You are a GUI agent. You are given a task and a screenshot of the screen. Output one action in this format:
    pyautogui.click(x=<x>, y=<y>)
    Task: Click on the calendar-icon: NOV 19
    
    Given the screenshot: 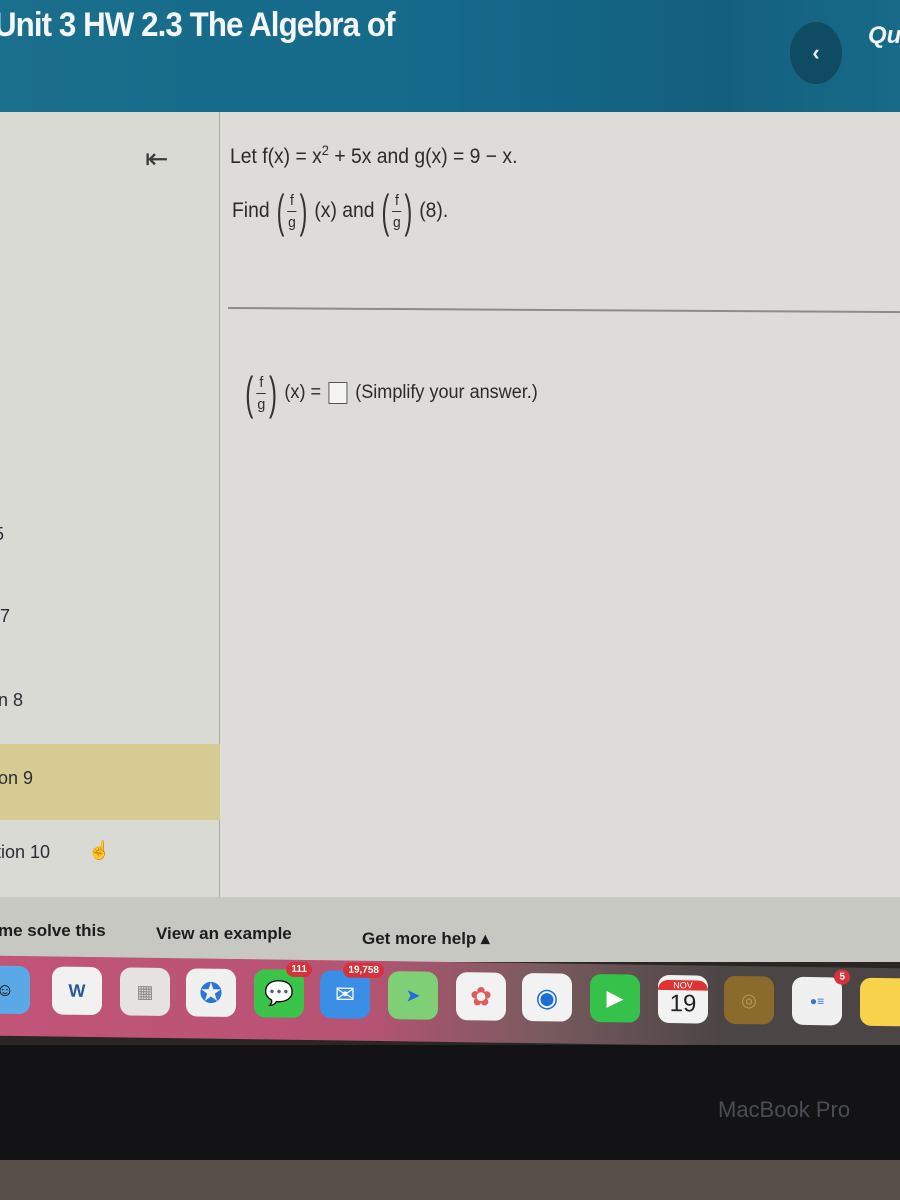 What is the action you would take?
    pyautogui.click(x=683, y=999)
    